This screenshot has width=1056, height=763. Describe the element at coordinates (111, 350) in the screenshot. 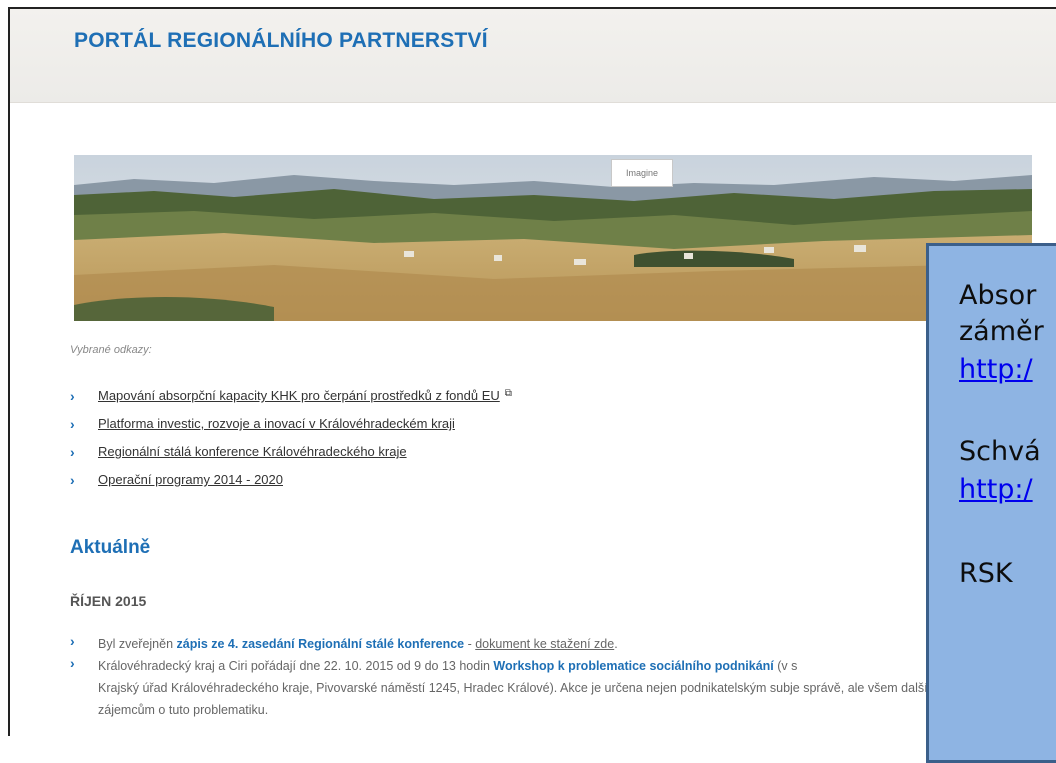

I see `links-heading: Vybrané odkazy:` at that location.